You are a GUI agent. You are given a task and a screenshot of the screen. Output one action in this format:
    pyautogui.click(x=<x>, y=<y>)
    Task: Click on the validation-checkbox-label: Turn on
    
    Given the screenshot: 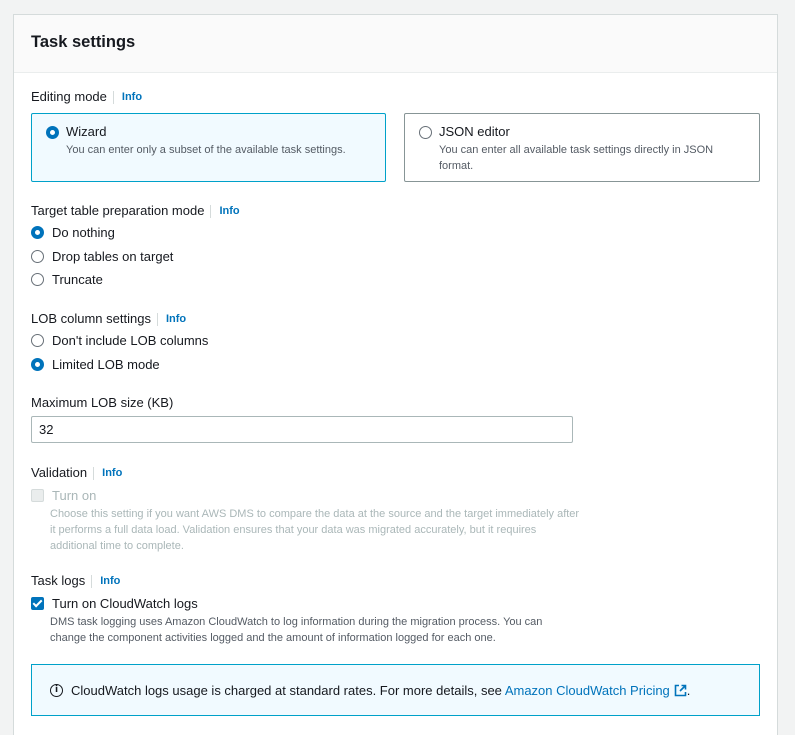 What is the action you would take?
    pyautogui.click(x=74, y=495)
    